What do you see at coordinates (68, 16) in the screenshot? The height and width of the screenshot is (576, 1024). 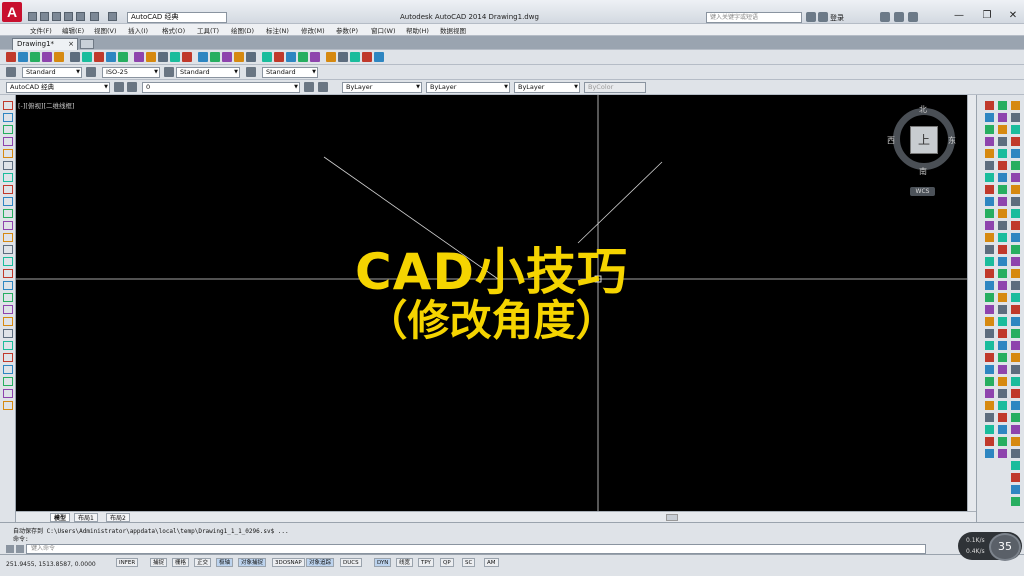 I see `save-as-icon` at bounding box center [68, 16].